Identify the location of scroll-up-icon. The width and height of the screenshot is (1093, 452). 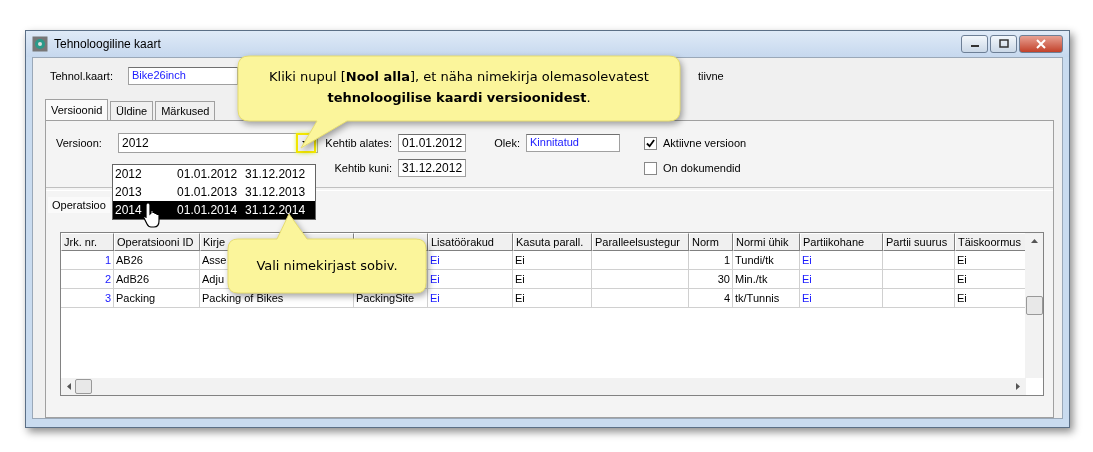
(1034, 241).